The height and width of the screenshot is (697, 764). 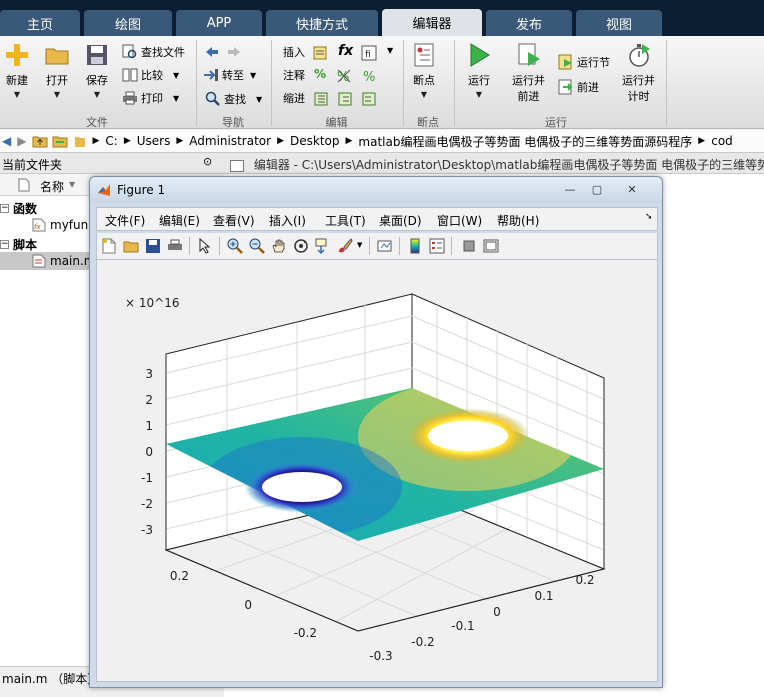 What do you see at coordinates (153, 52) in the screenshot?
I see `find-files-button: 查找文件` at bounding box center [153, 52].